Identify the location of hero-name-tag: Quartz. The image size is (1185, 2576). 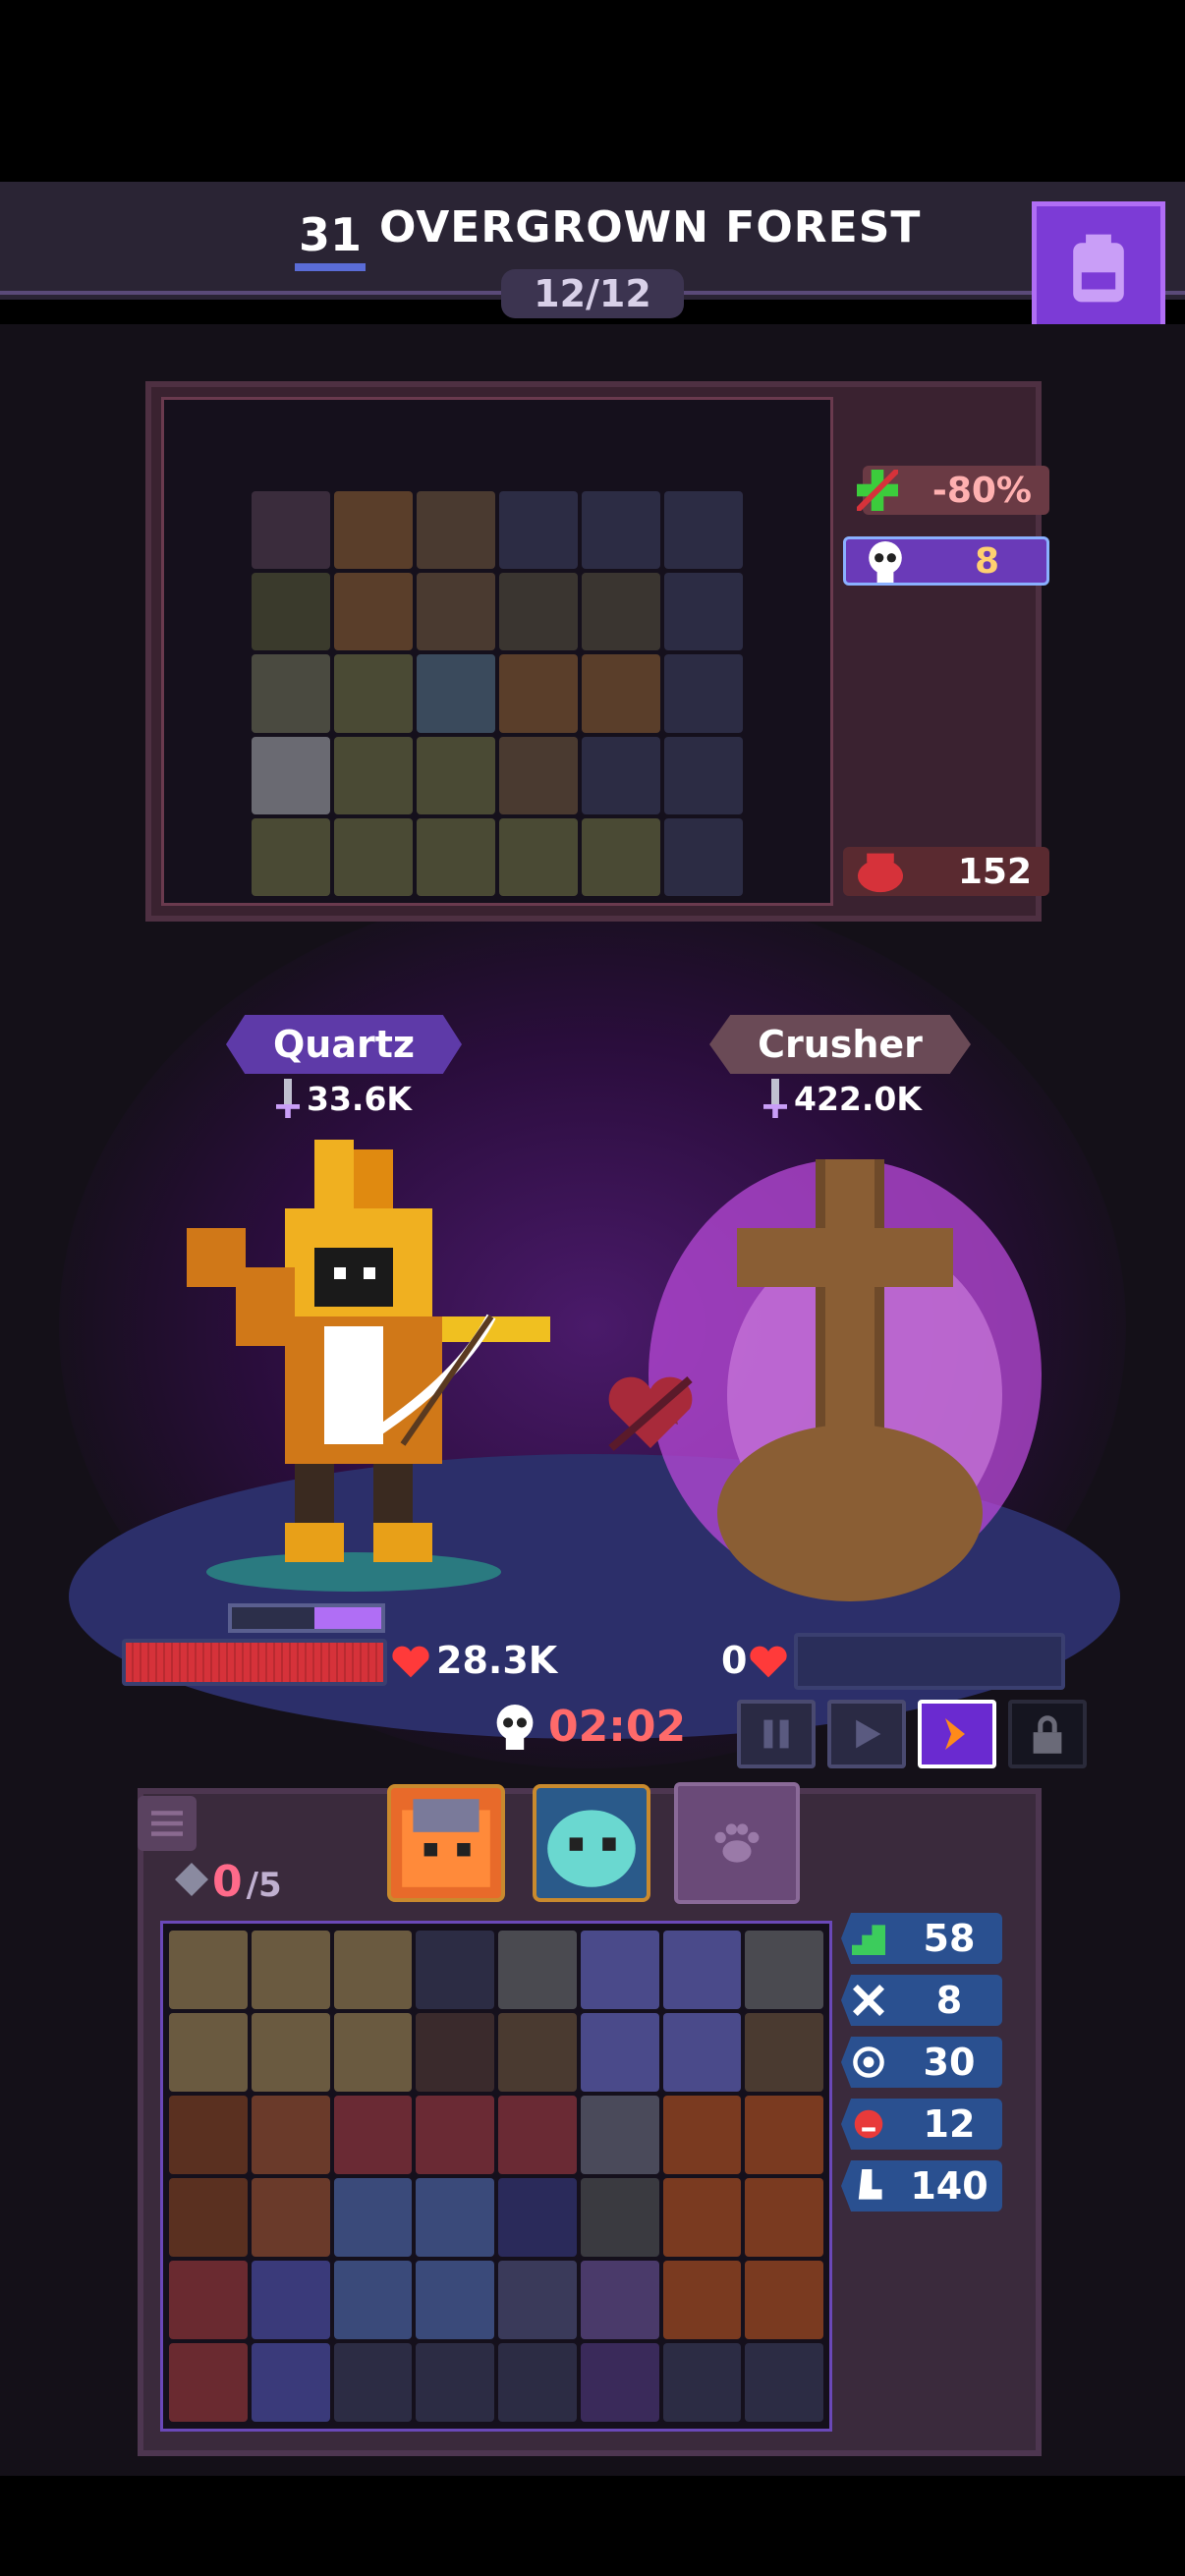
(344, 1044).